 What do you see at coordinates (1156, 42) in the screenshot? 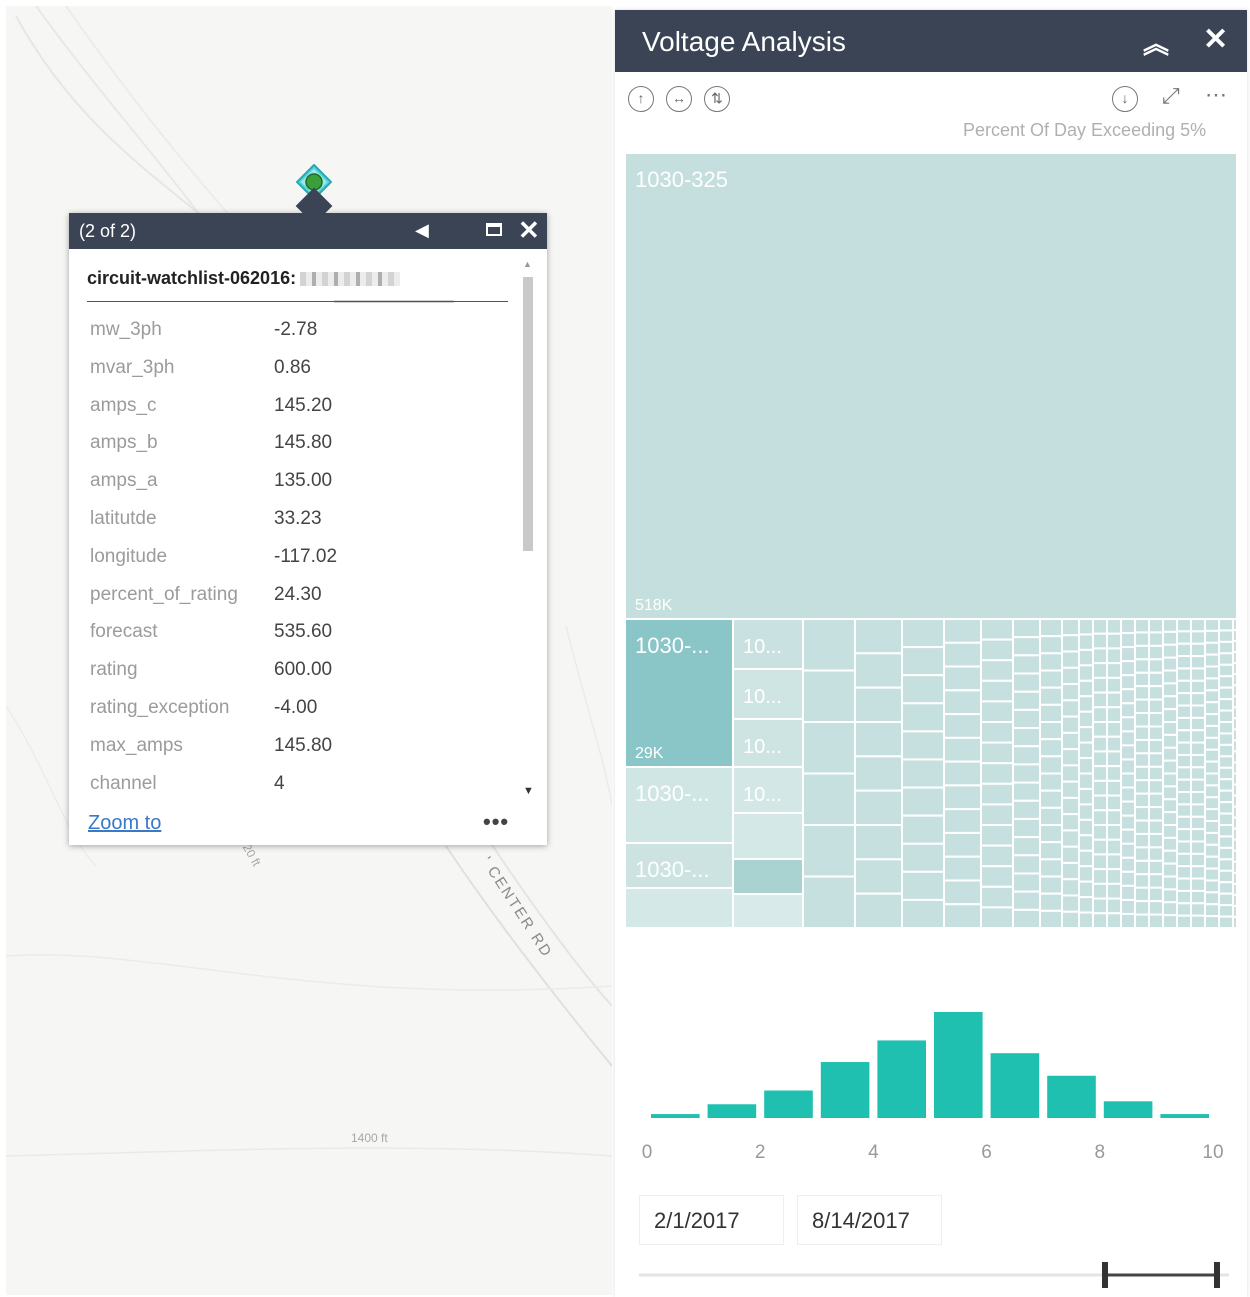
I see `collapse-icon: ︽` at bounding box center [1156, 42].